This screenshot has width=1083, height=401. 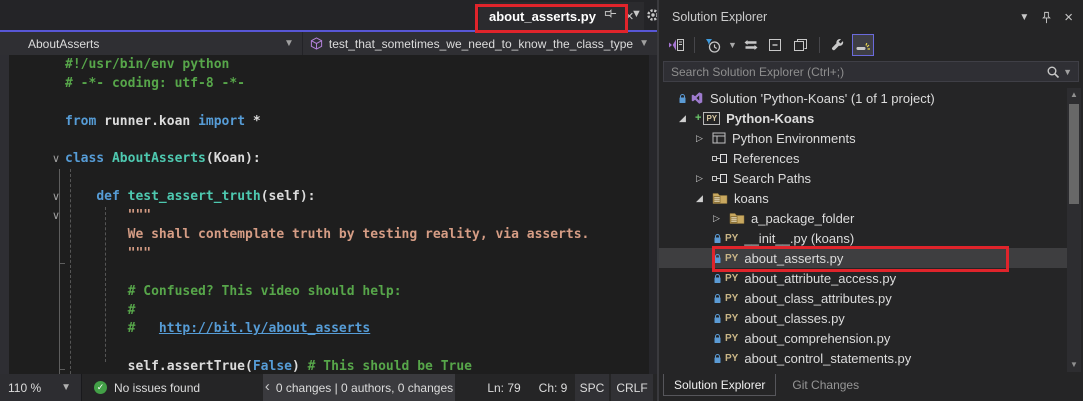 What do you see at coordinates (863, 178) in the screenshot?
I see `tree-item-search-paths: ▷ Search Paths` at bounding box center [863, 178].